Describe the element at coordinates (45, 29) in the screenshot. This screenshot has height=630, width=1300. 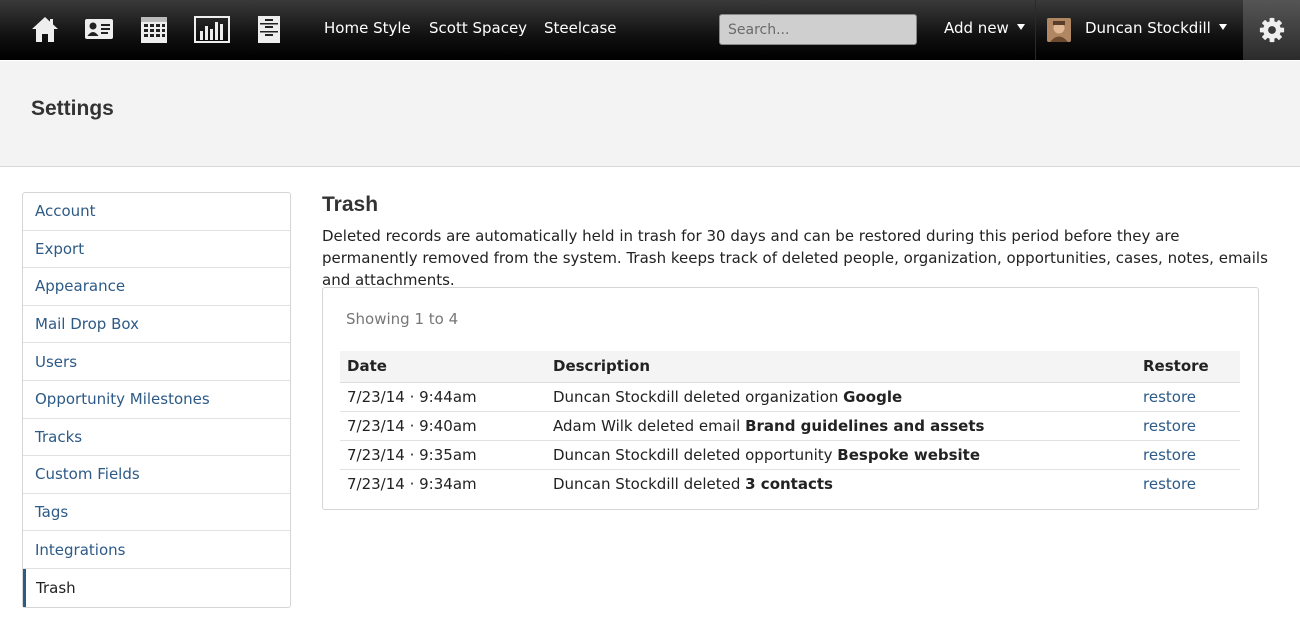
I see `home-icon` at that location.